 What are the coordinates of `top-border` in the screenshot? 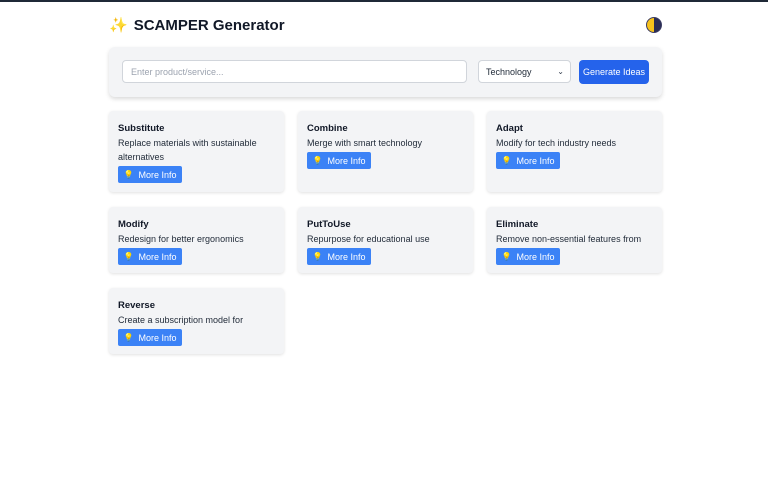 It's located at (384, 1).